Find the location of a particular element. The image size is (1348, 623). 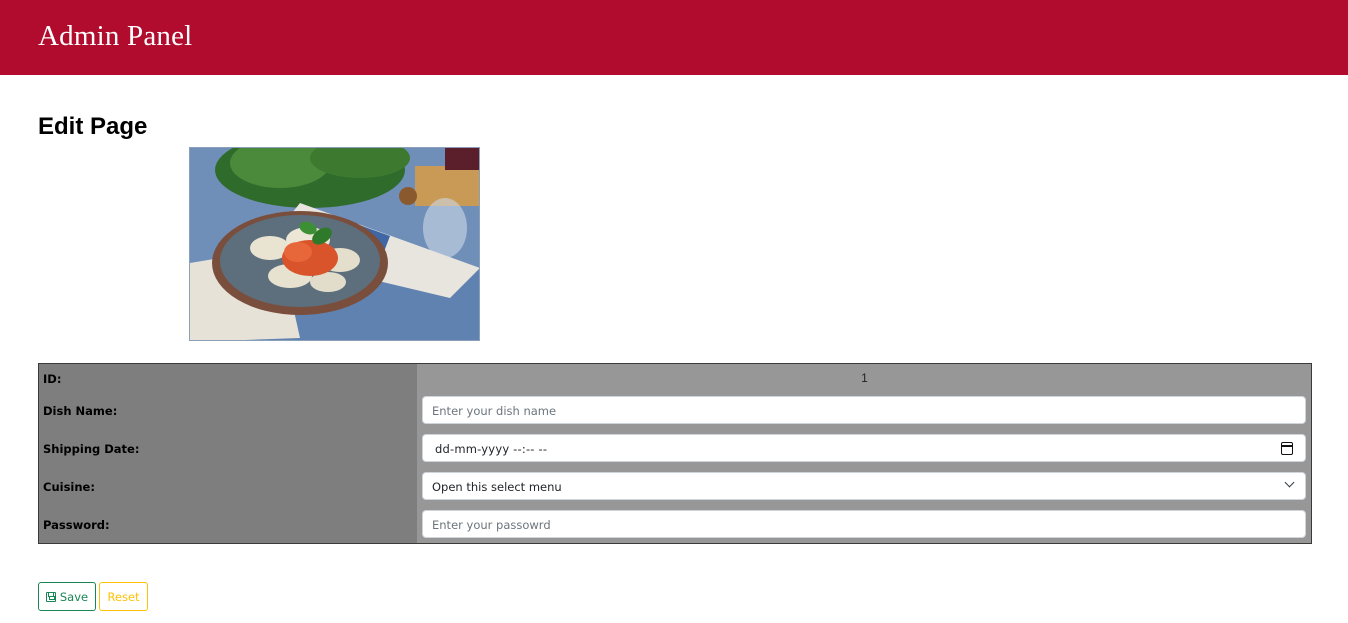

floppy-disk-icon is located at coordinates (50, 596).